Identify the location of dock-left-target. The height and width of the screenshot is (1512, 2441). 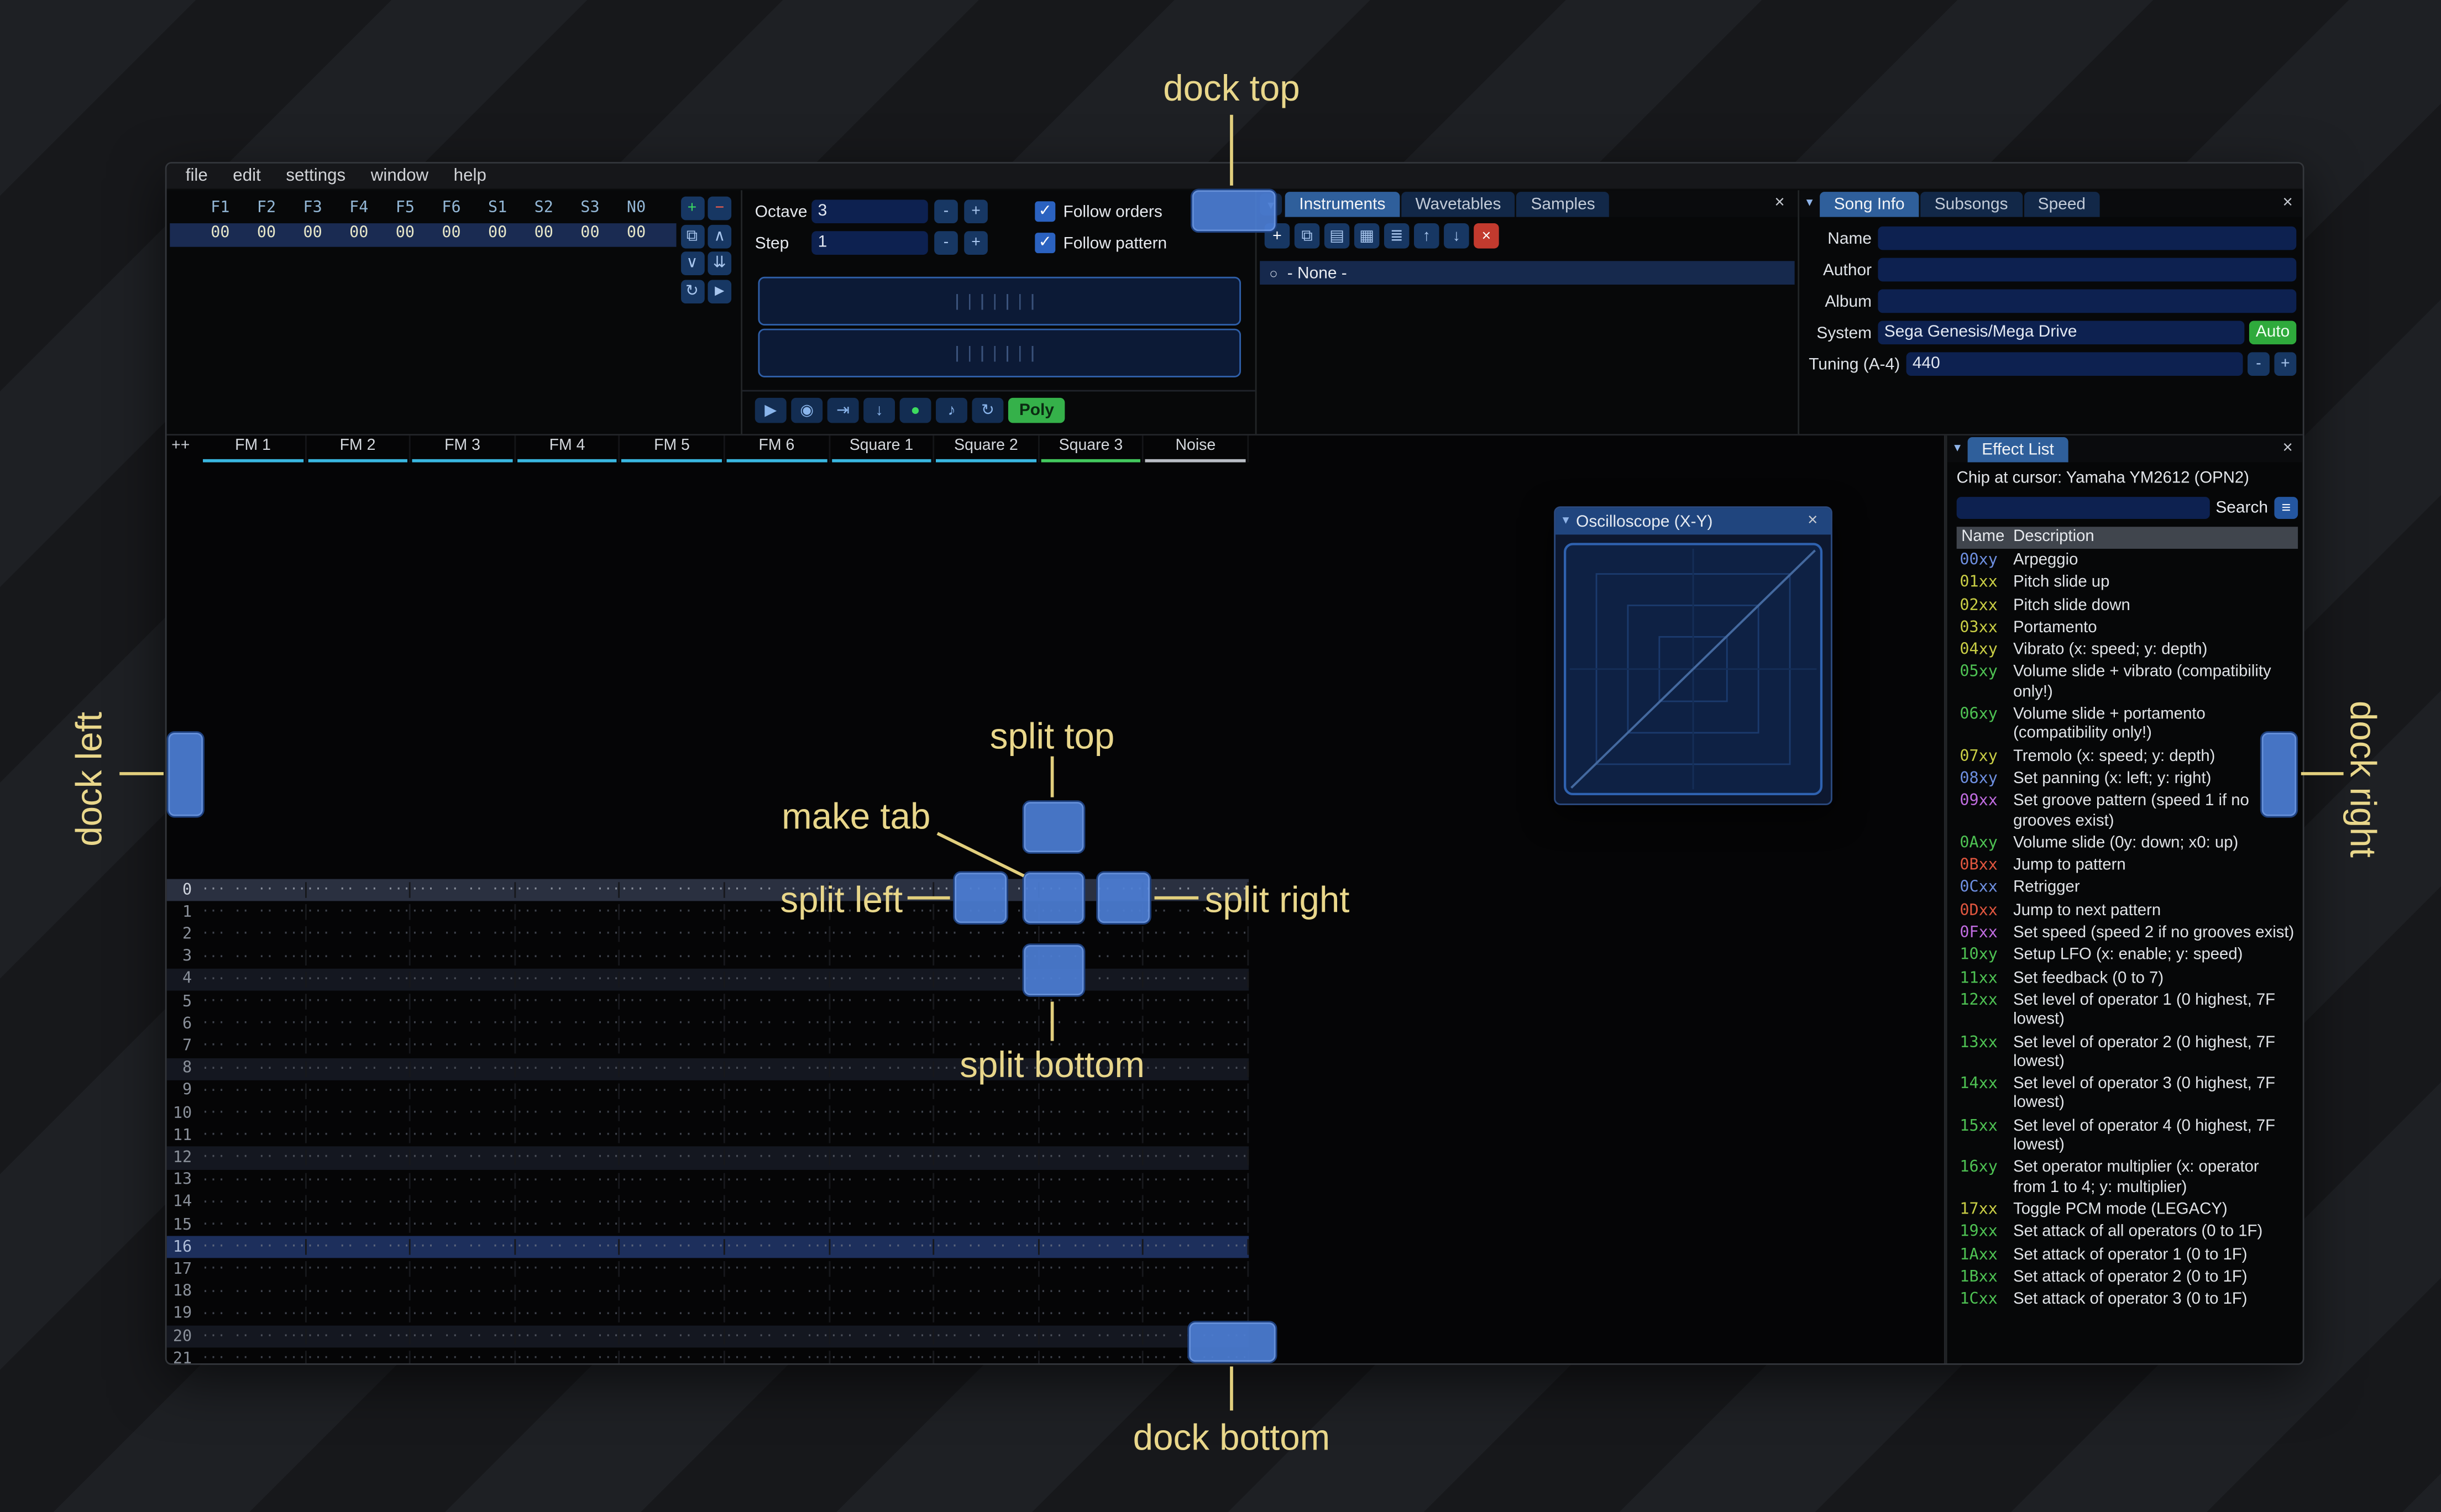
(185, 775).